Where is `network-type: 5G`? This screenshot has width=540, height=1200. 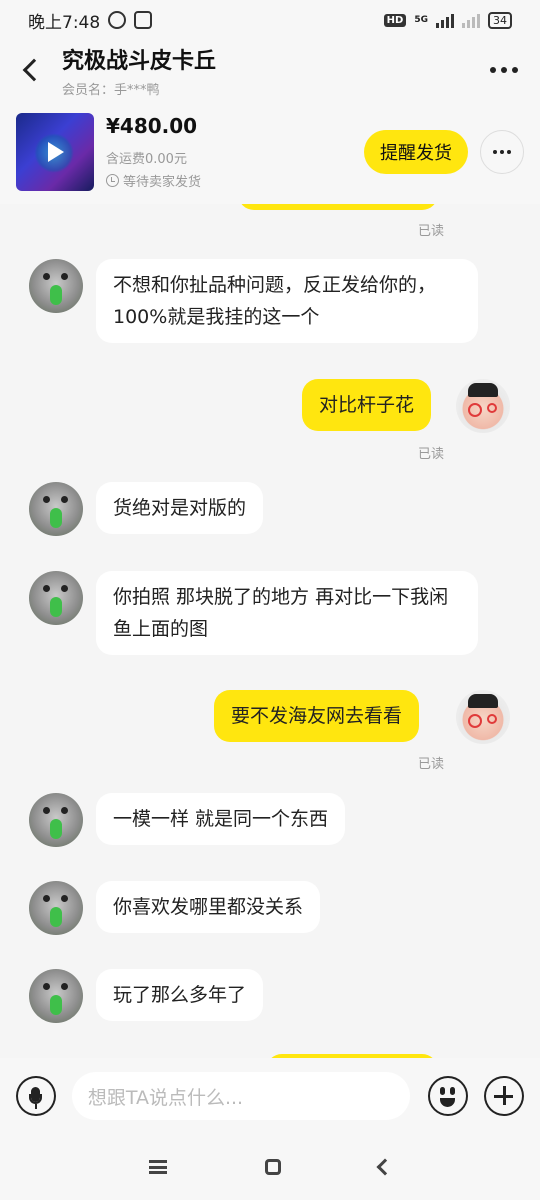 network-type: 5G is located at coordinates (421, 19).